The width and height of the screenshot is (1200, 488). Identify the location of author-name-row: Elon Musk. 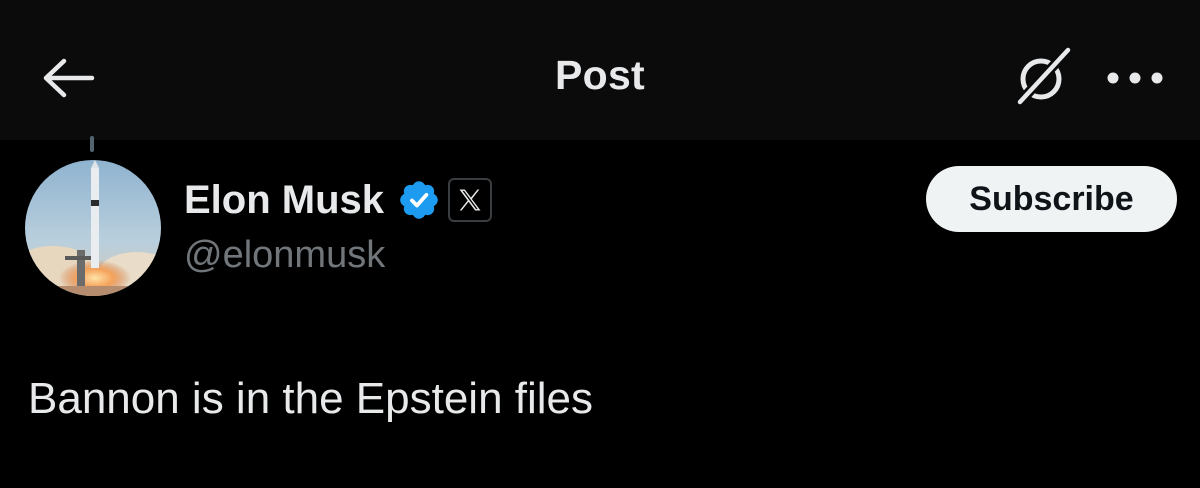
(338, 200).